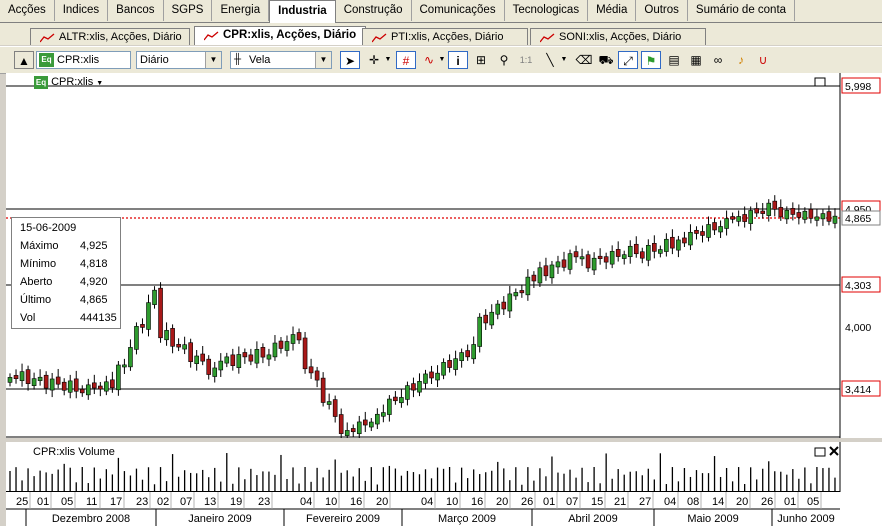 This screenshot has height=526, width=882. Describe the element at coordinates (696, 60) in the screenshot. I see `chart-list-button: ▦` at that location.